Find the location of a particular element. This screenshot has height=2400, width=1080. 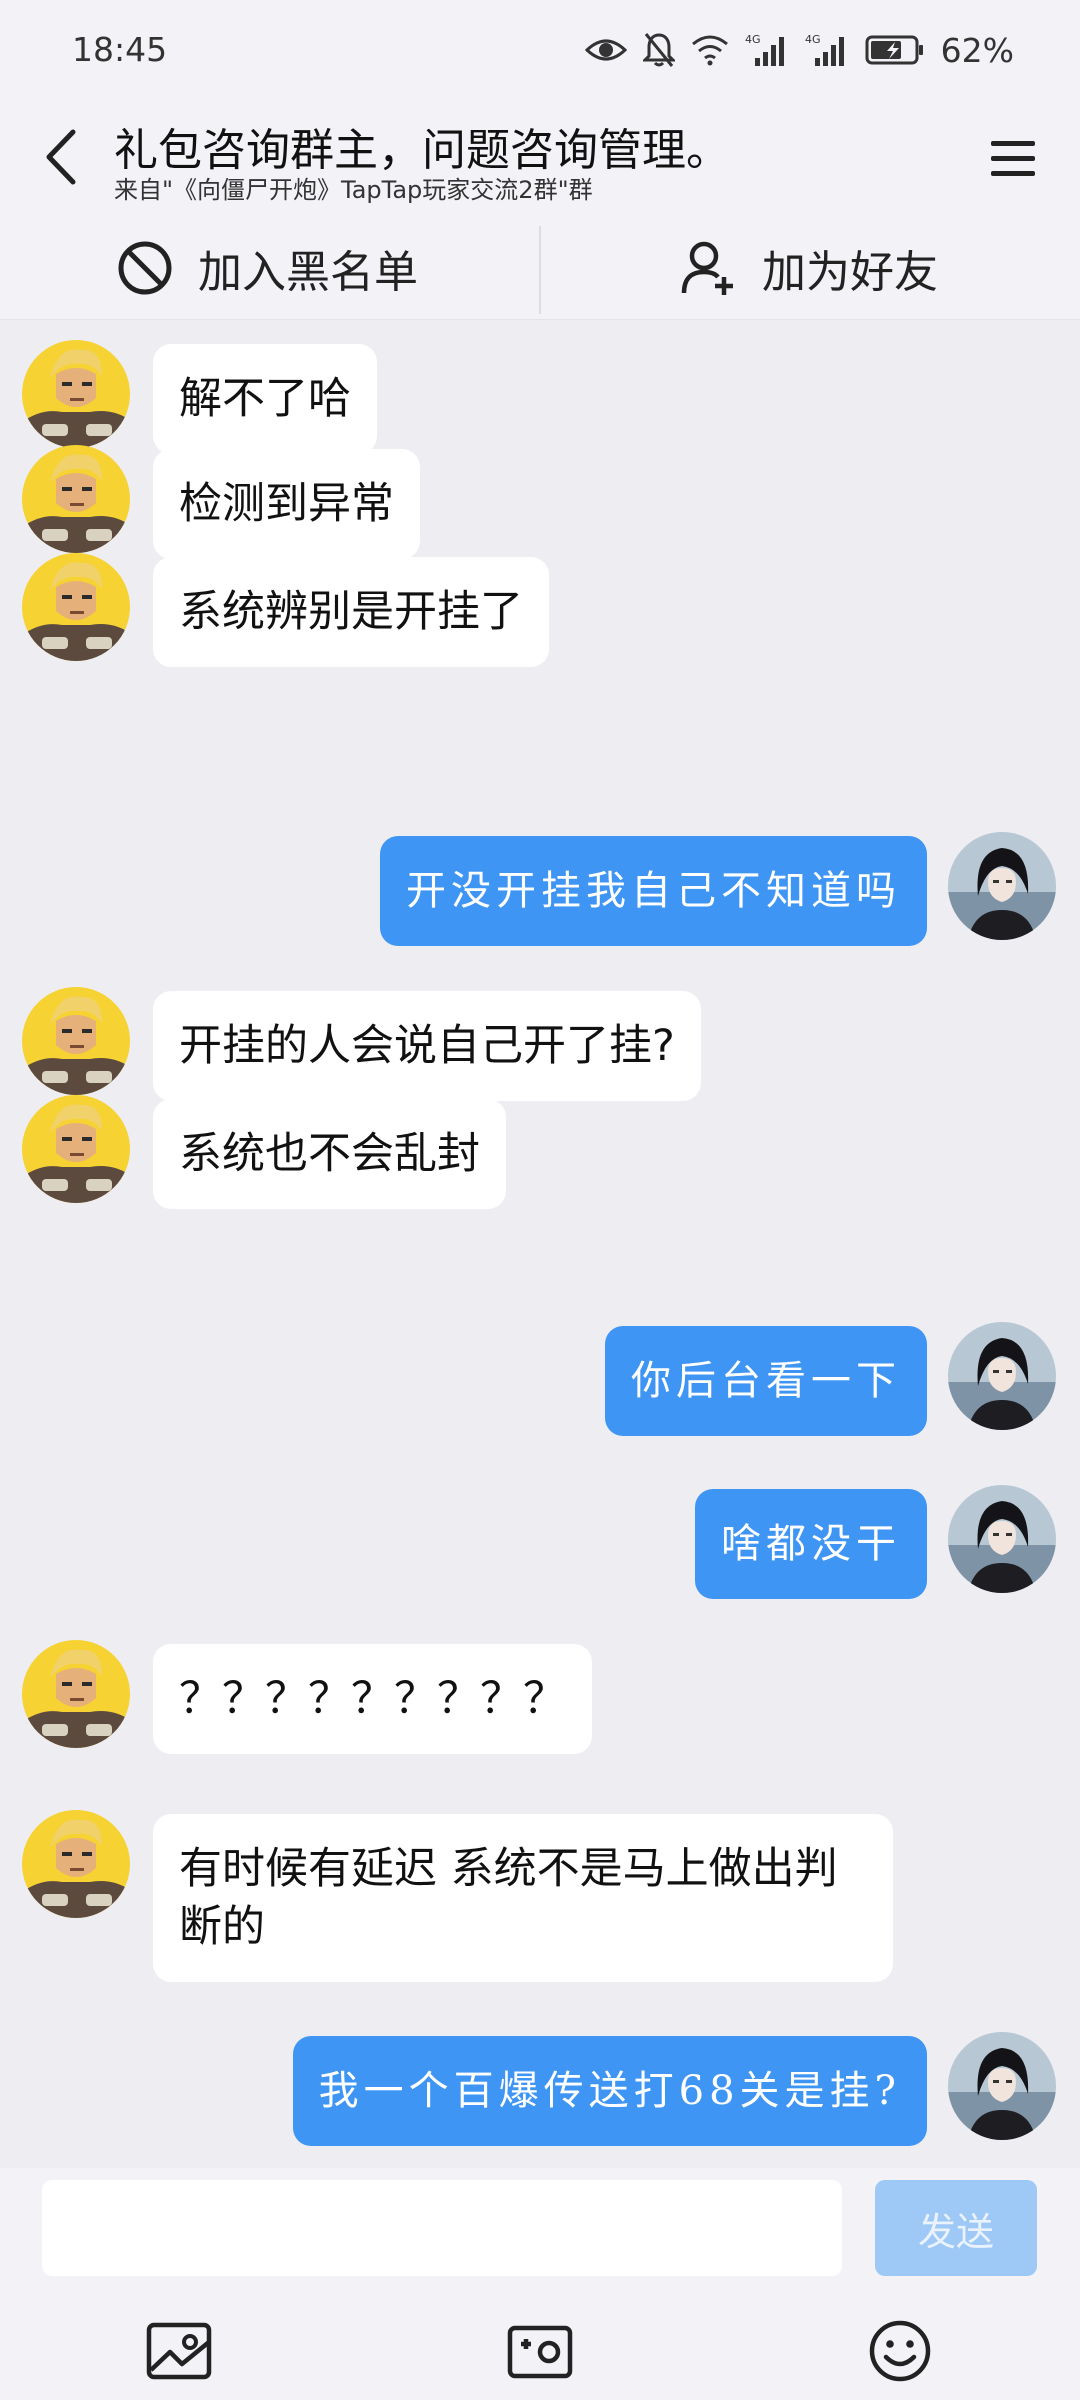

message-bubble: 有时候有延迟 系统不是马上做出判断的 is located at coordinates (523, 1898).